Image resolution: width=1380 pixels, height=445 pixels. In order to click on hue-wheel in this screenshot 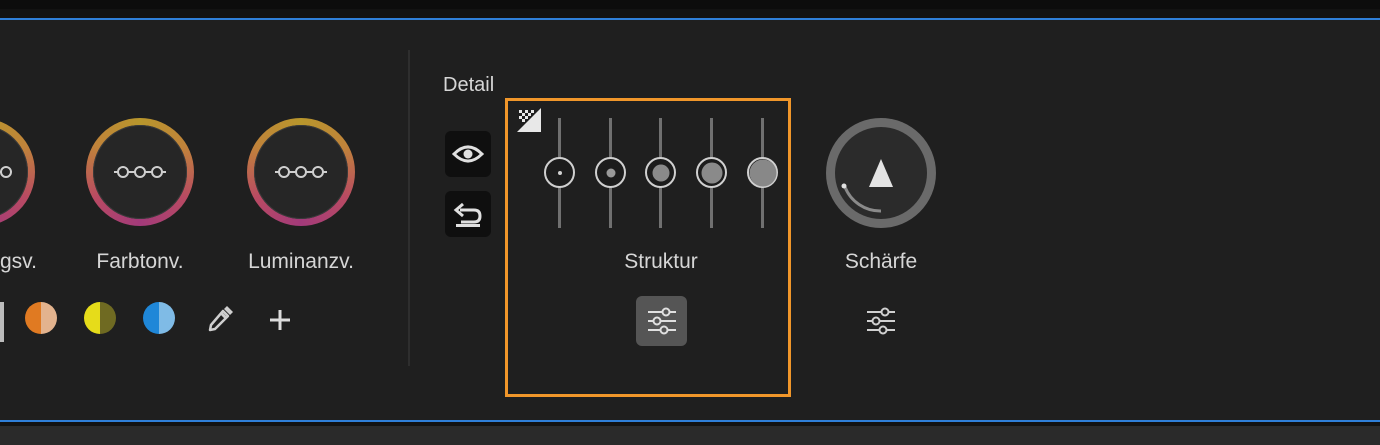, I will do `click(140, 172)`.